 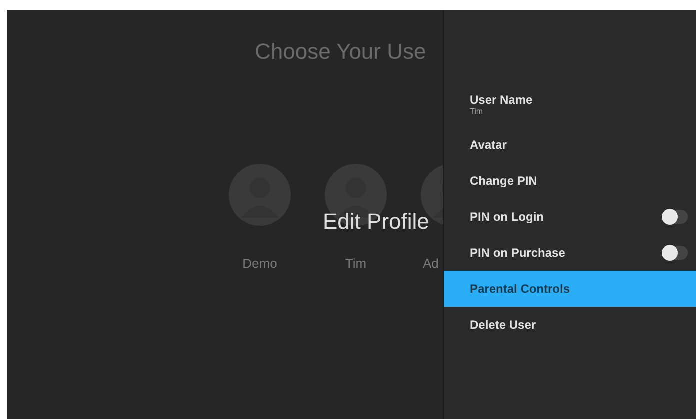 What do you see at coordinates (340, 52) in the screenshot?
I see `screen-title: Choose Your Use` at bounding box center [340, 52].